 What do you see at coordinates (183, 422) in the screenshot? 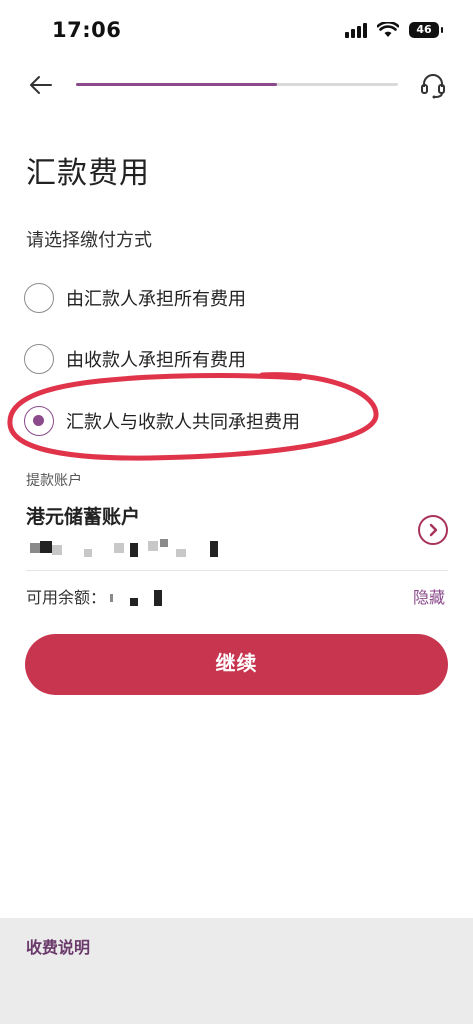
I see `option-label: 汇款人与收款人共同承担费用` at bounding box center [183, 422].